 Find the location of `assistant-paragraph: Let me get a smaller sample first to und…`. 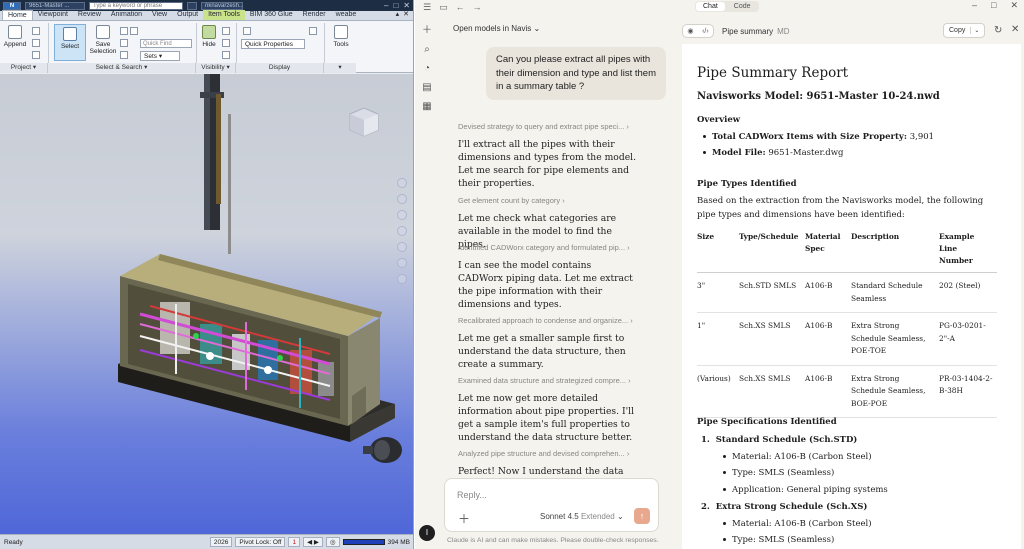

assistant-paragraph: Let me get a smaller sample first to und… is located at coordinates (542, 351).